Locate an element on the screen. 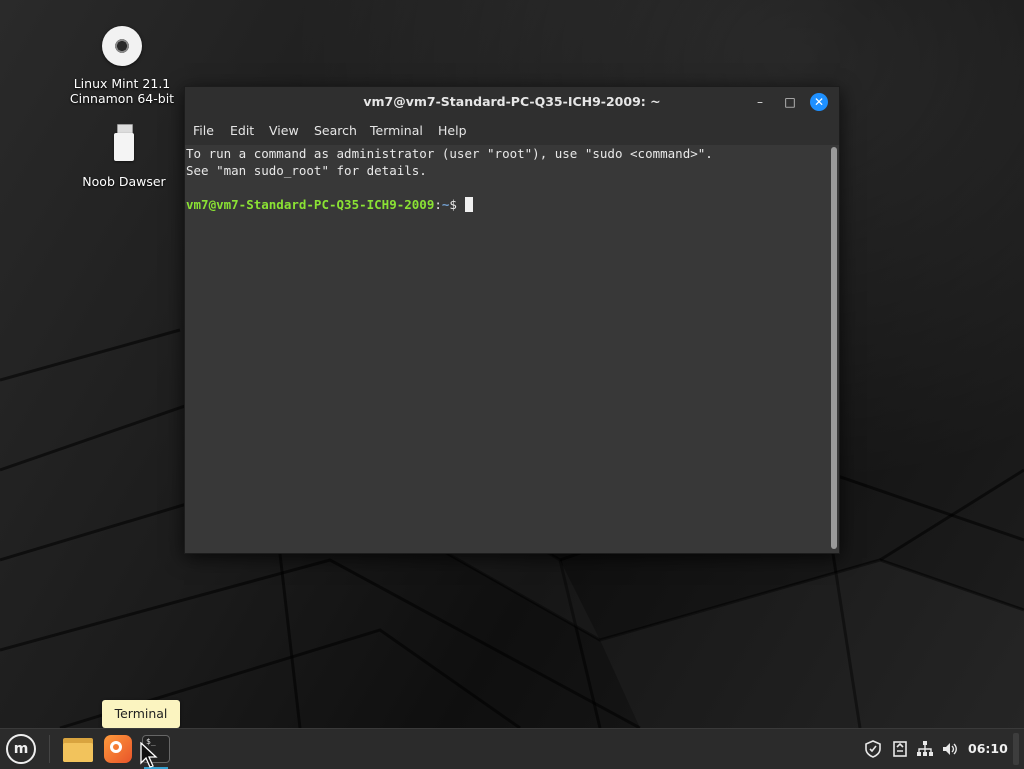  clipboard-icon is located at coordinates (900, 749).